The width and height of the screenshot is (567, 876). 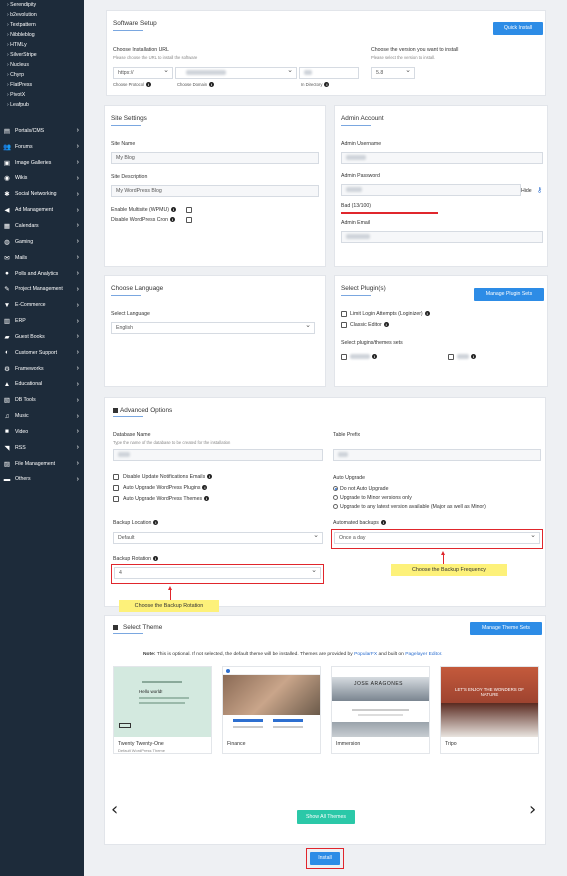 What do you see at coordinates (42, 65) in the screenshot?
I see `sidebar-subitem: Nucleus` at bounding box center [42, 65].